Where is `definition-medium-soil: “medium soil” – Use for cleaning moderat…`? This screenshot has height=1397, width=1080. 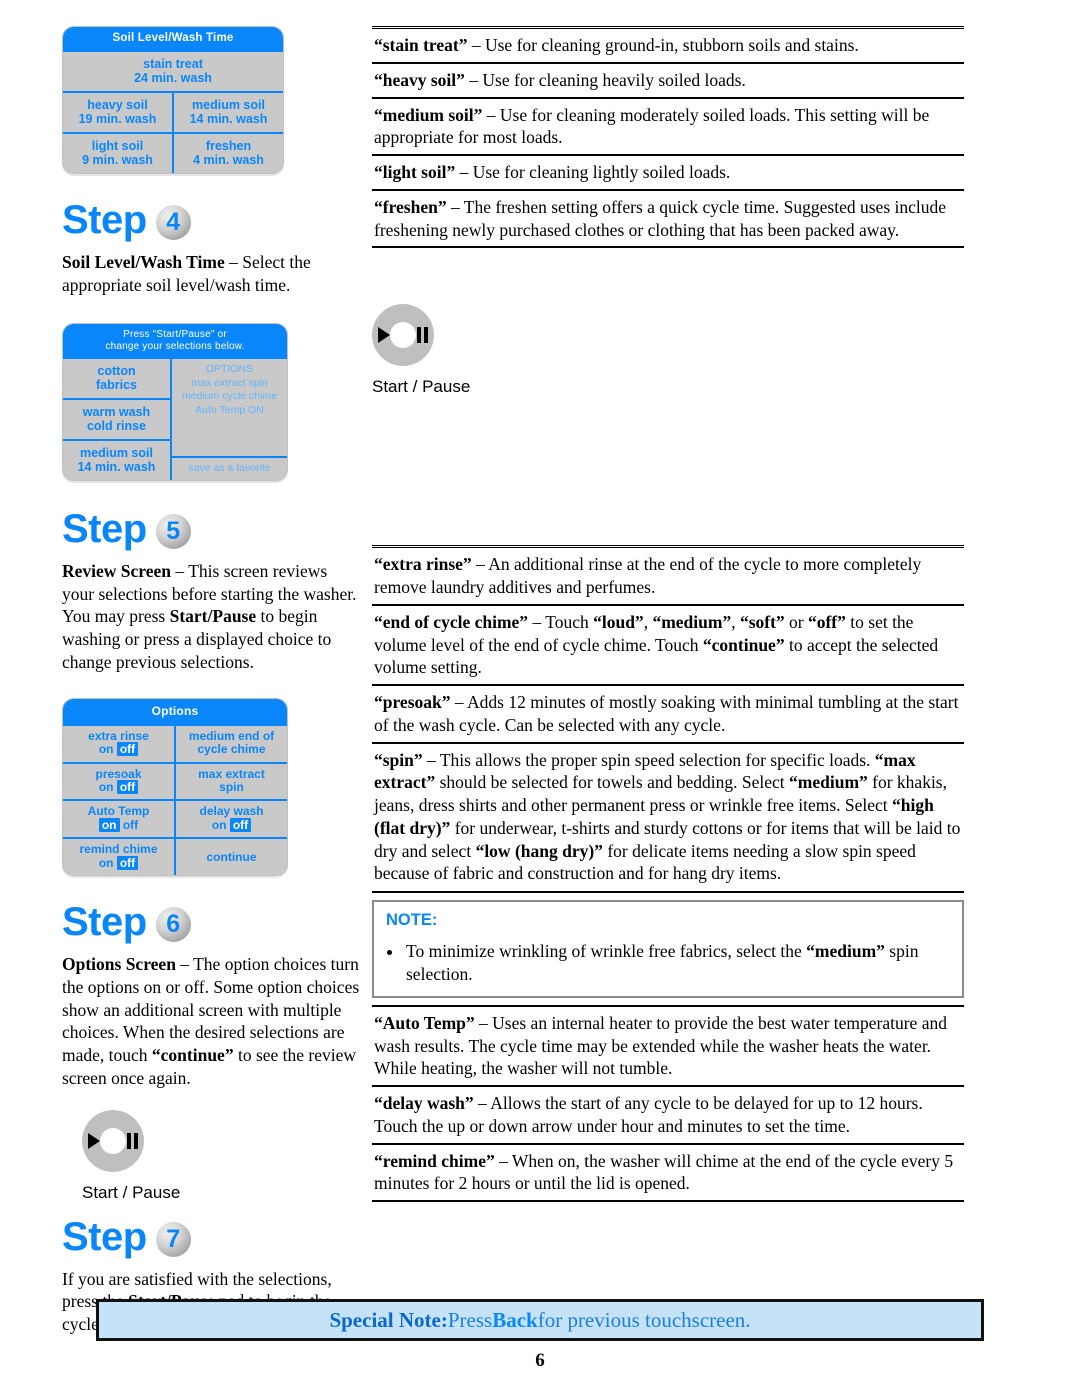
definition-medium-soil: “medium soil” – Use for cleaning moderat… is located at coordinates (668, 127).